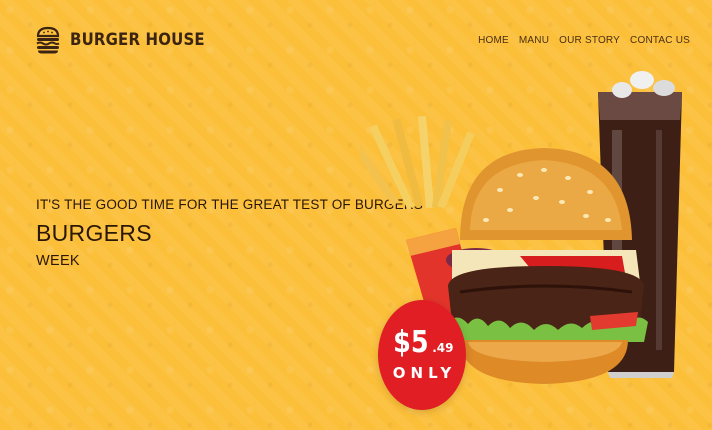 This screenshot has width=712, height=430. I want to click on brand: BURGER HOUSE, so click(128, 40).